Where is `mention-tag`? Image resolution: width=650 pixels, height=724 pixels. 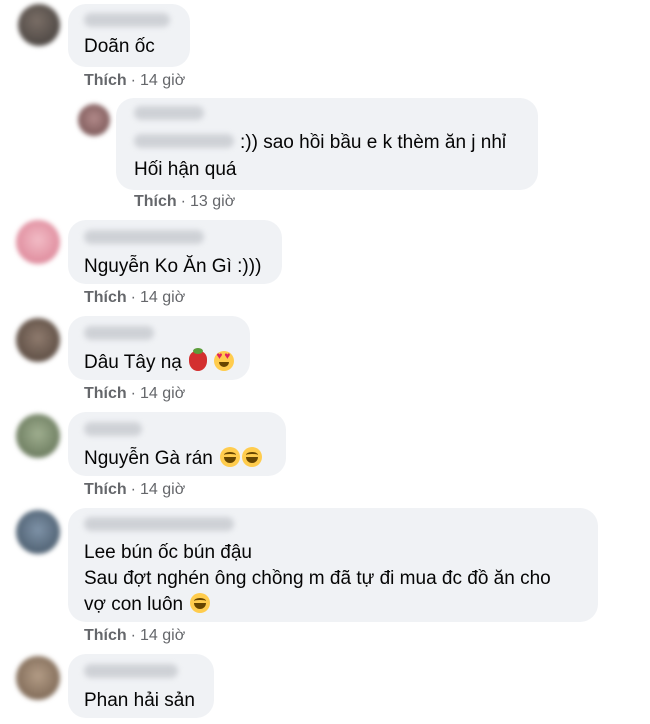
mention-tag is located at coordinates (184, 141).